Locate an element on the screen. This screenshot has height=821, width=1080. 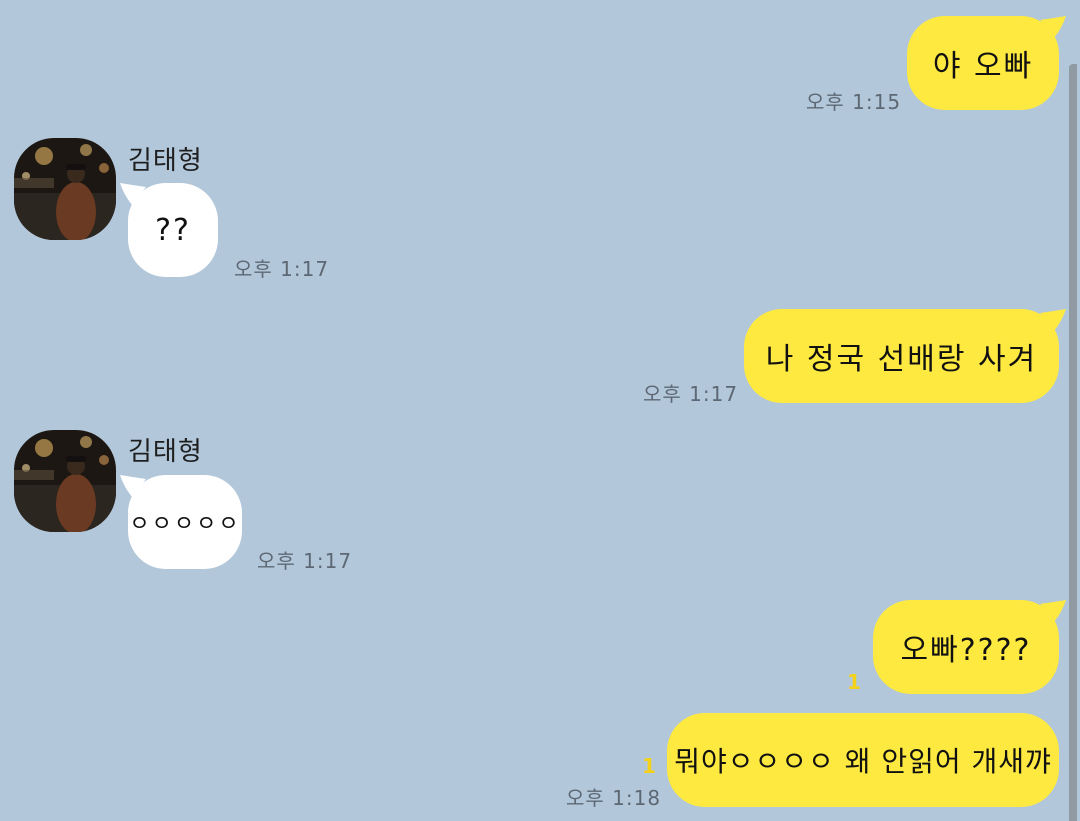
message-text: 뭐야ㅇㅇㅇㅇ 왜 안읽어 개새꺄 is located at coordinates (863, 761).